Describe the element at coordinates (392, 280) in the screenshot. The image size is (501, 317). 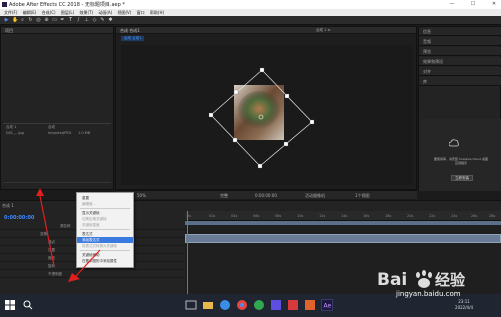
I see `svg-text: Bai` at that location.